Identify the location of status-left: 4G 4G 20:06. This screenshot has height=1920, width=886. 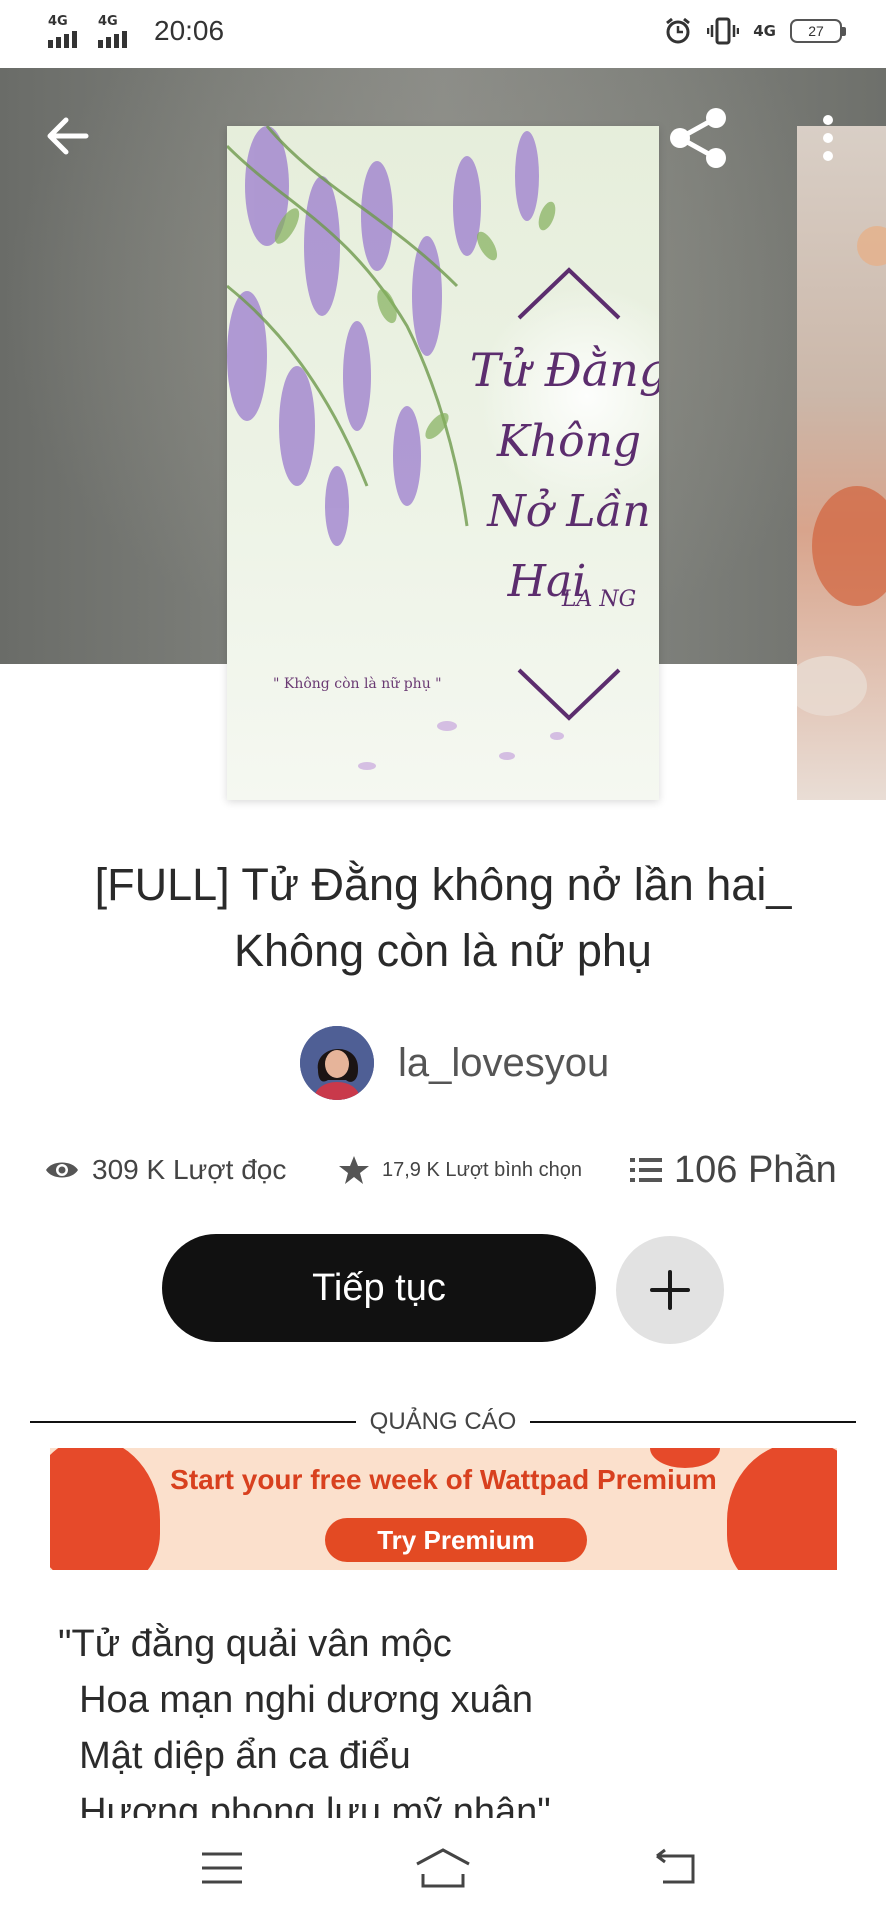
(136, 31).